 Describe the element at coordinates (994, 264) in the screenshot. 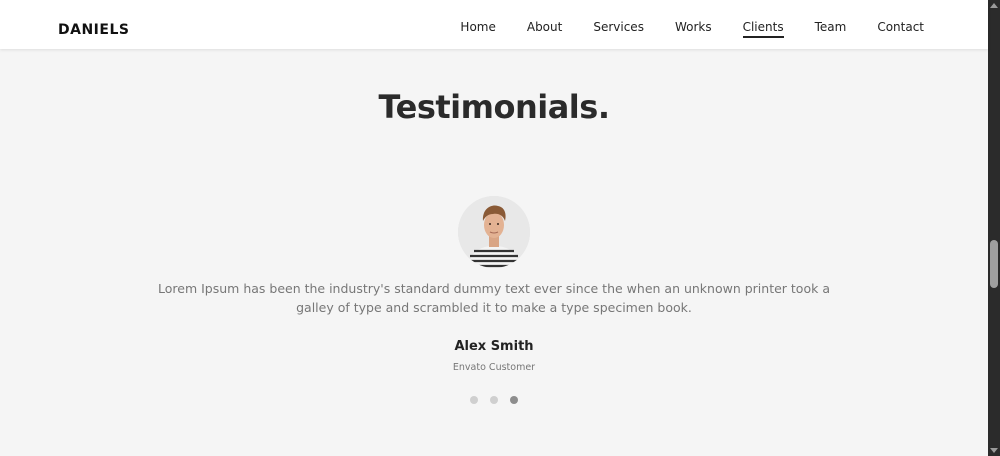

I see `scrollbar-thumb` at that location.